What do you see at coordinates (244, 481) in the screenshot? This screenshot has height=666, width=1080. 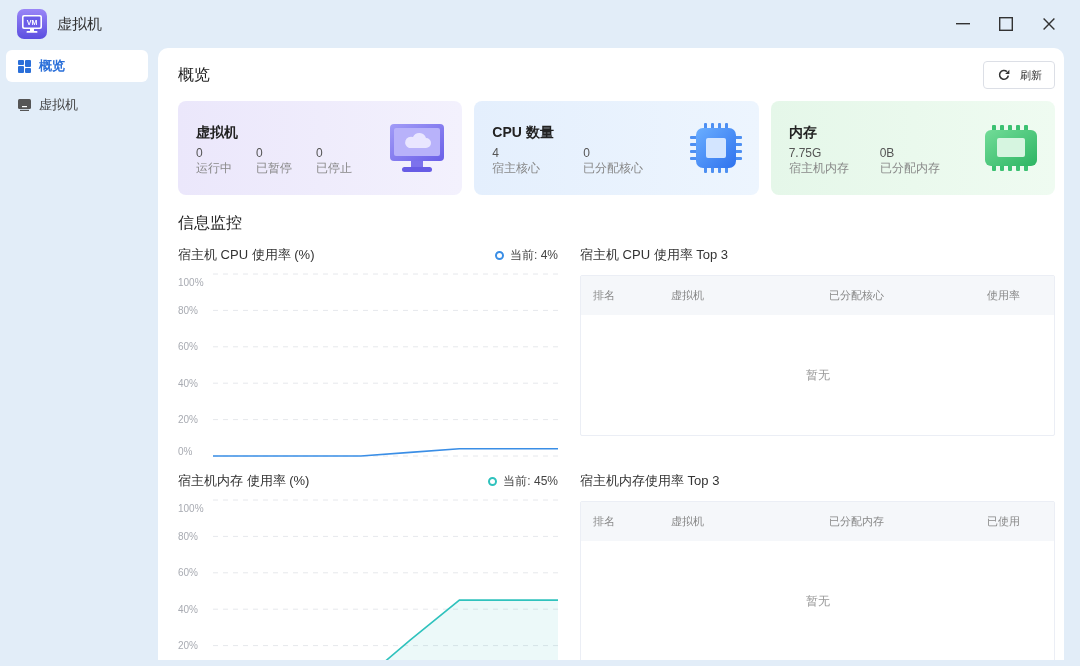 I see `chart-title: 宿主机内存 使用率 (%)` at bounding box center [244, 481].